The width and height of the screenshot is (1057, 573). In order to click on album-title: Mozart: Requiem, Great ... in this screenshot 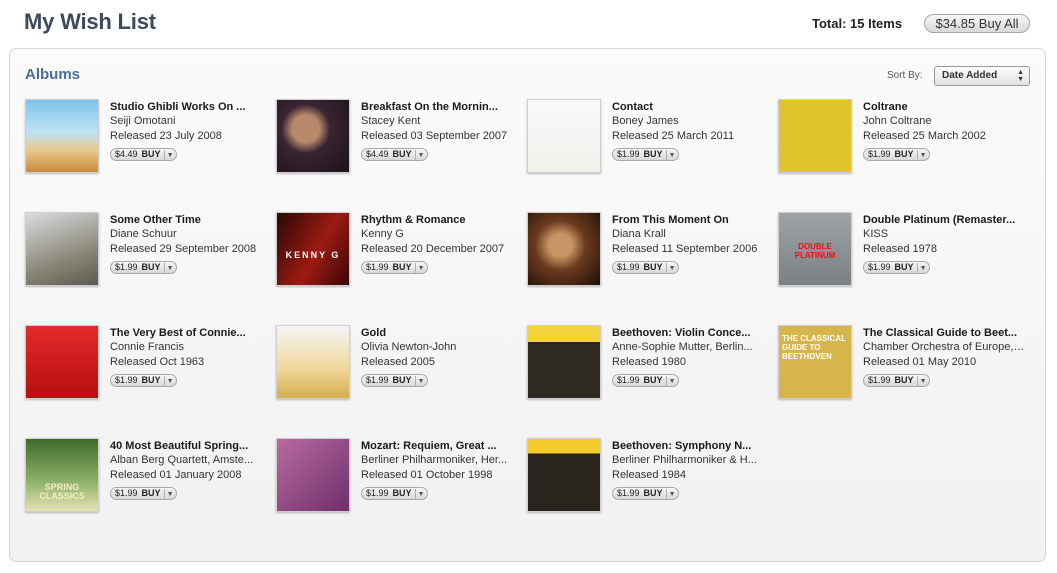, I will do `click(442, 446)`.